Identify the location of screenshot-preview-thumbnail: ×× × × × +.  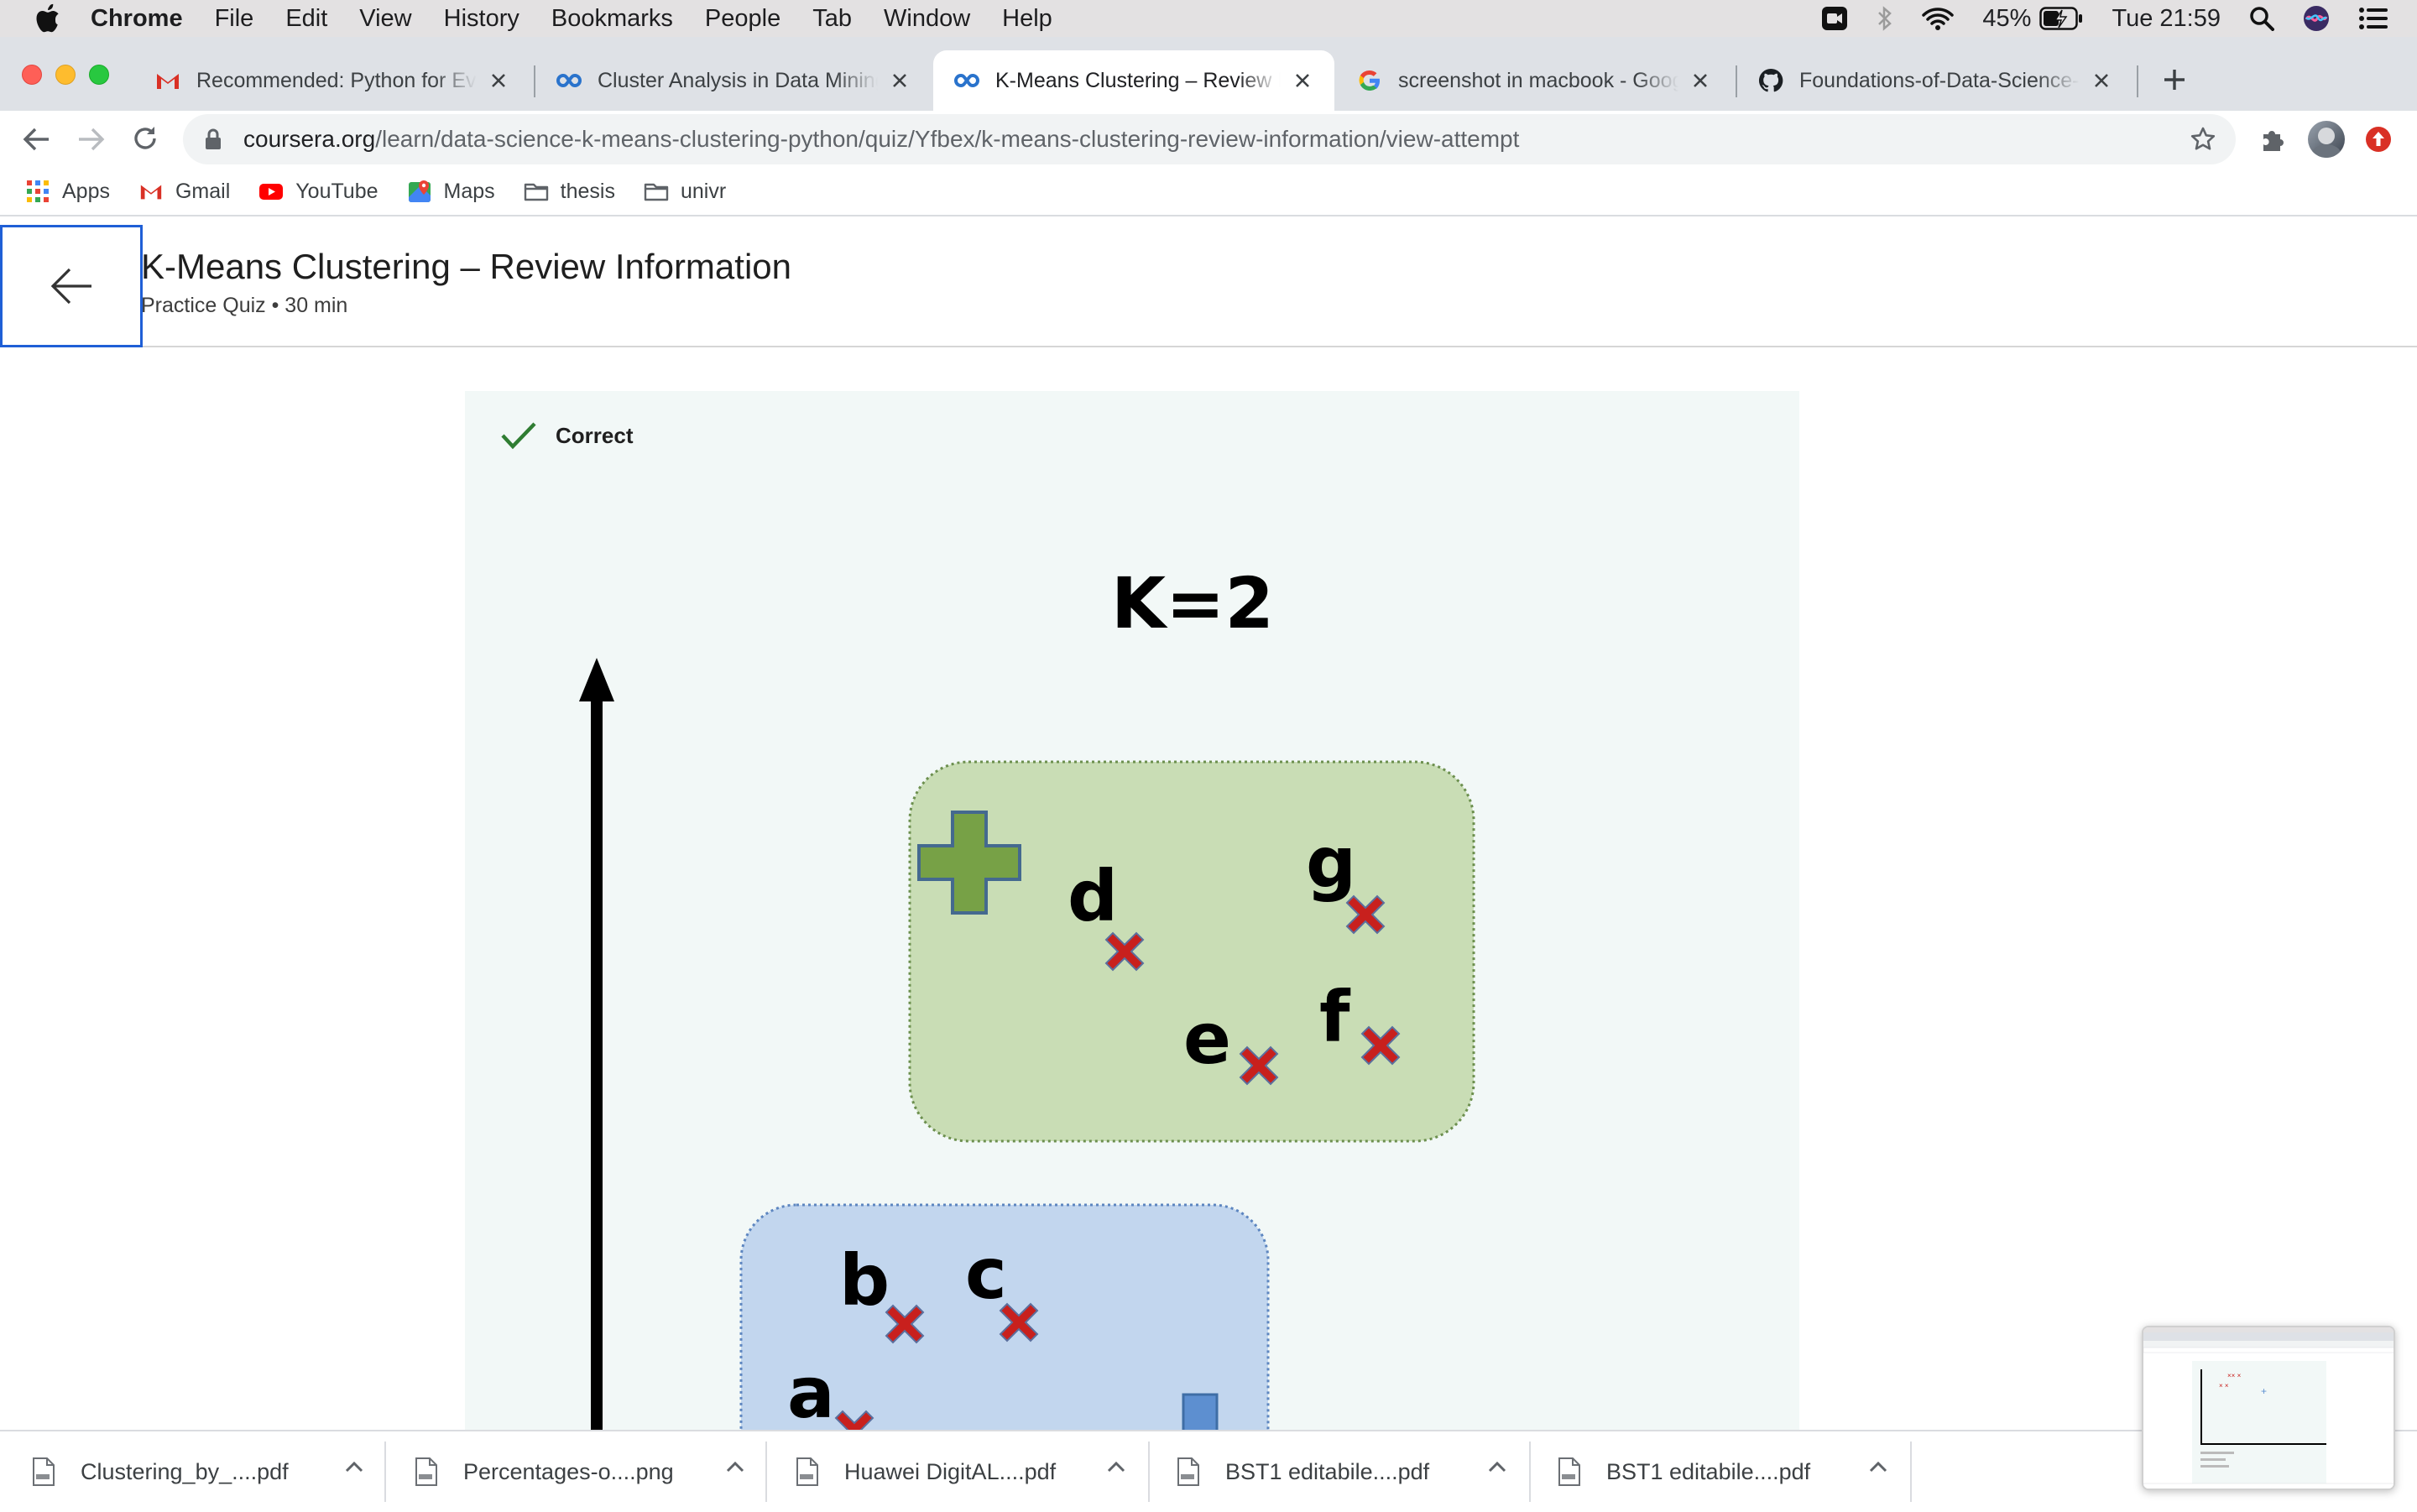
(2268, 1408).